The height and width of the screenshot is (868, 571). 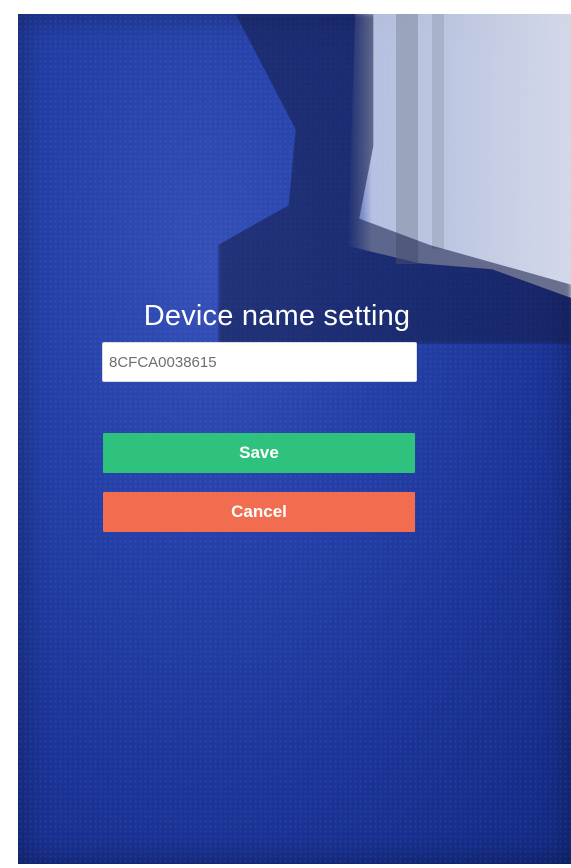 I want to click on cancel-button: Cancel, so click(x=259, y=512).